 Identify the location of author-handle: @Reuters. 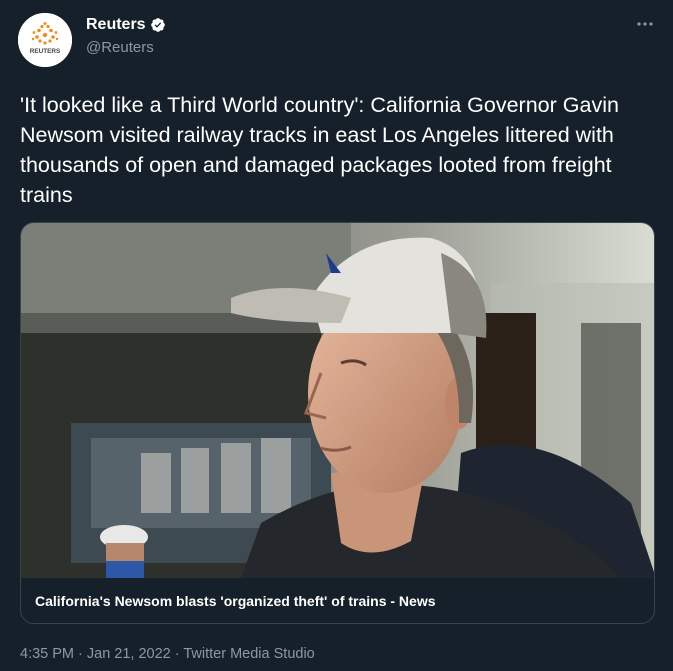
(120, 47).